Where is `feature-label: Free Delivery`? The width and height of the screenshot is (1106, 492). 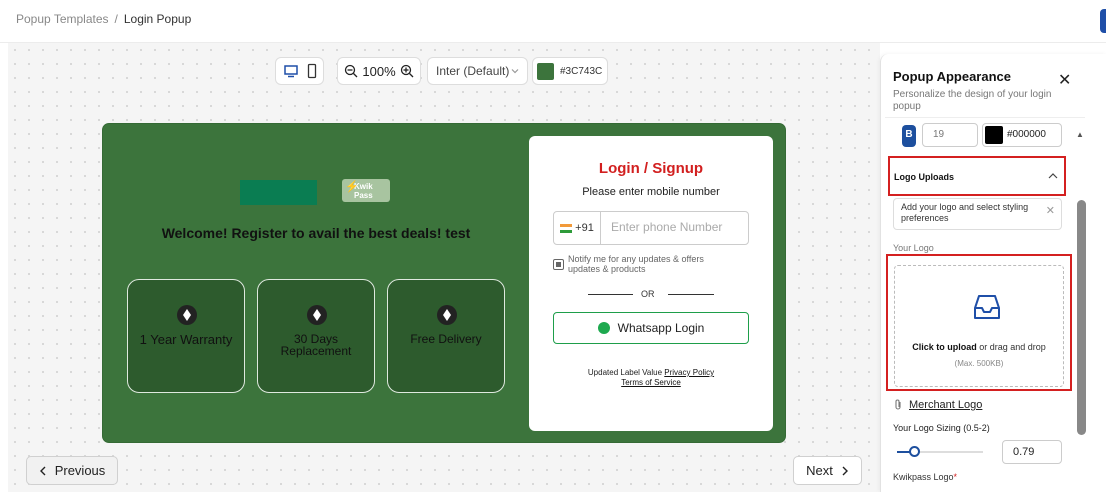 feature-label: Free Delivery is located at coordinates (446, 339).